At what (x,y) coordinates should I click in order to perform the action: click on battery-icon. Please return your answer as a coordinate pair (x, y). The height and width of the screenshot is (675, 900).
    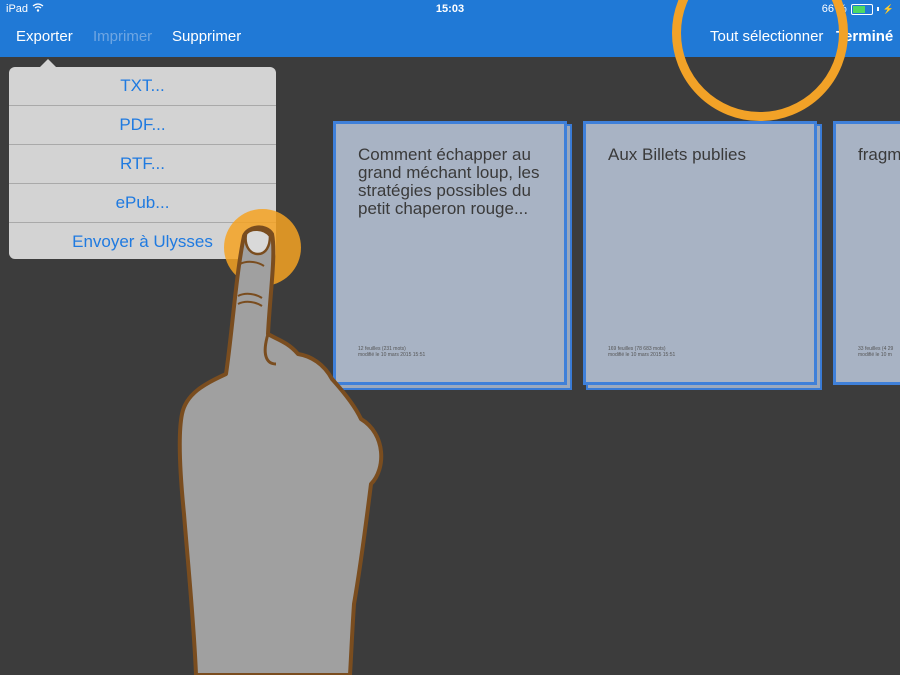
    Looking at the image, I should click on (861, 9).